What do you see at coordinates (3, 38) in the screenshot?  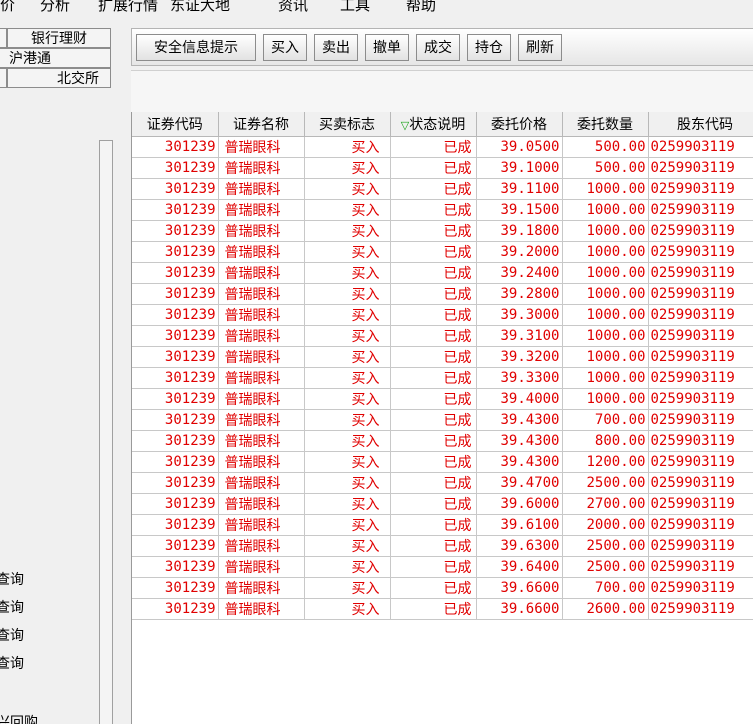 I see `left-tab-collapsed` at bounding box center [3, 38].